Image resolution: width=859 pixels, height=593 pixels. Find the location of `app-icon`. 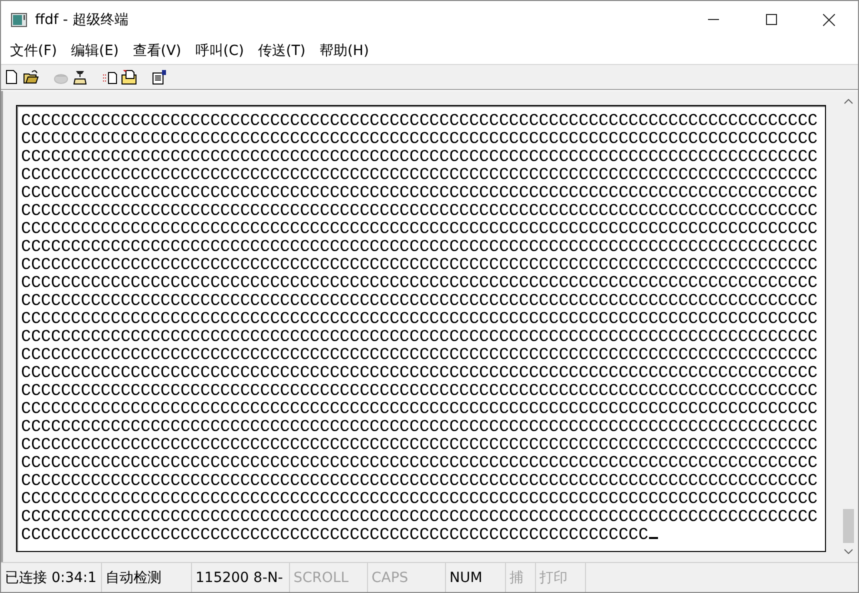

app-icon is located at coordinates (19, 19).